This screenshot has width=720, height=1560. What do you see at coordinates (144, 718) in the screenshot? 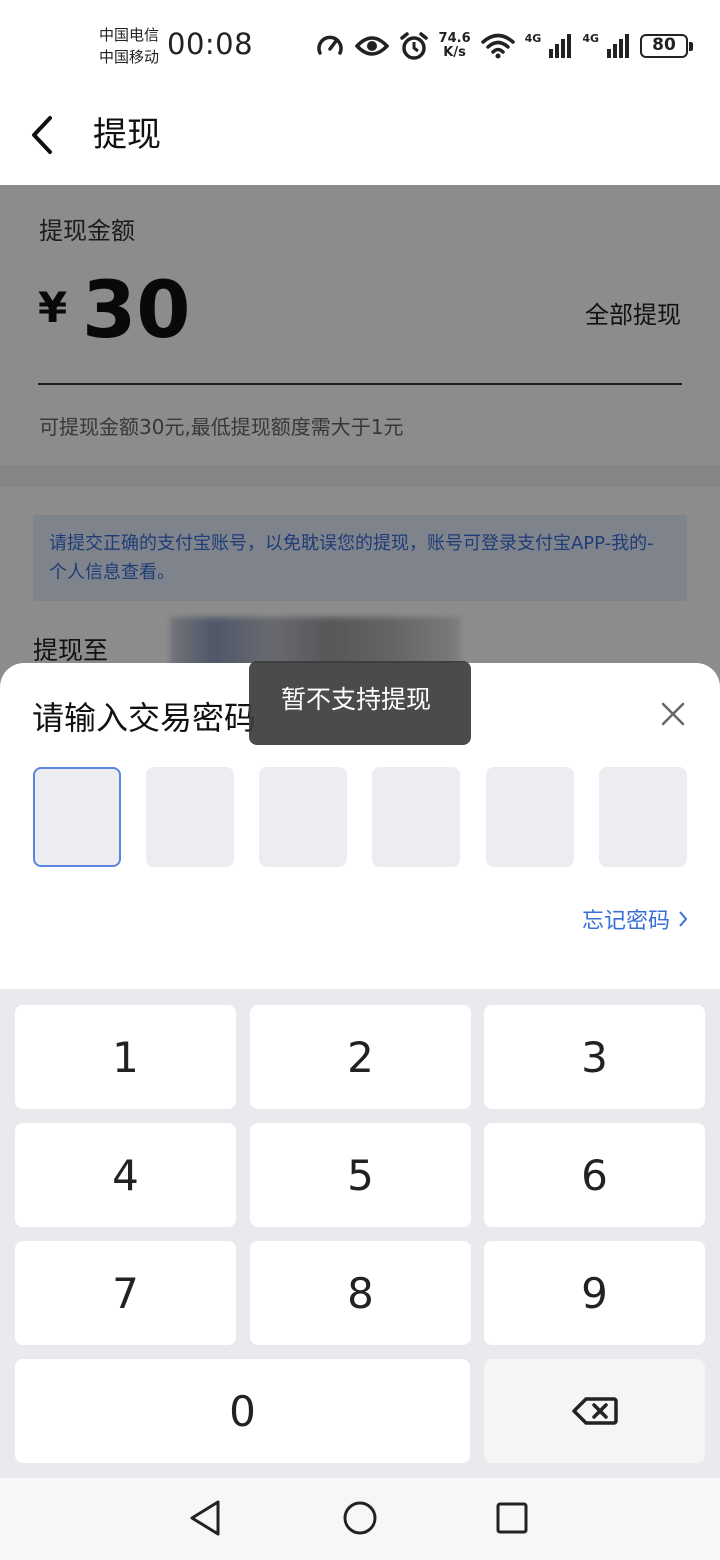
I see `sheet-title: 请输入交易密码` at bounding box center [144, 718].